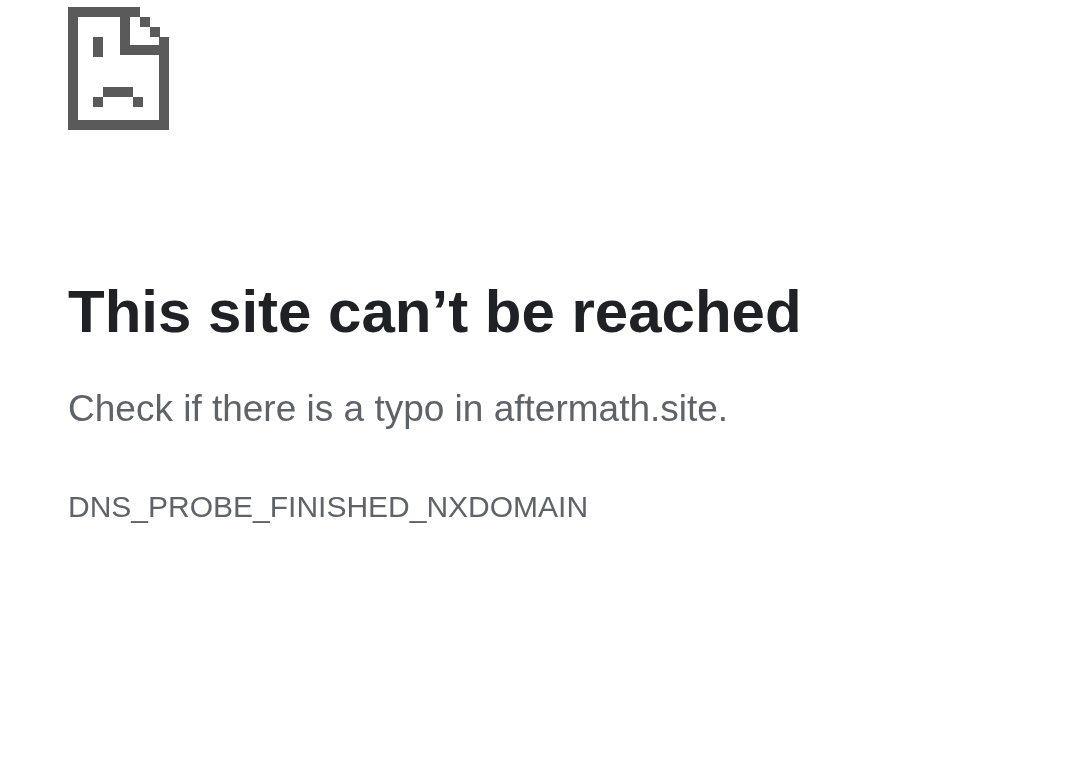 The height and width of the screenshot is (770, 1080). Describe the element at coordinates (398, 409) in the screenshot. I see `error-message: Check if there is a typo in aftermath.site.` at that location.